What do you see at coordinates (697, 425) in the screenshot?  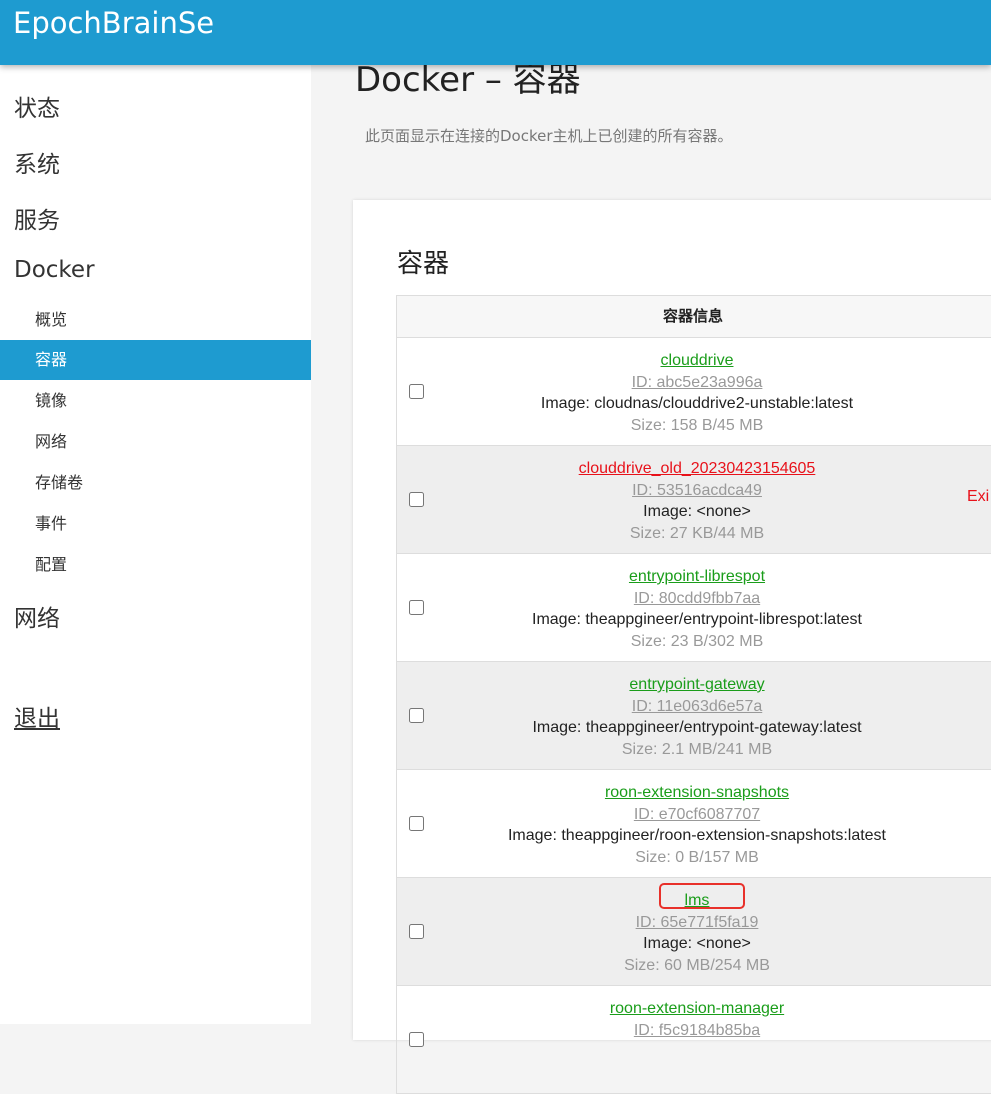 I see `container-size: Size: 158 B/45 MB` at bounding box center [697, 425].